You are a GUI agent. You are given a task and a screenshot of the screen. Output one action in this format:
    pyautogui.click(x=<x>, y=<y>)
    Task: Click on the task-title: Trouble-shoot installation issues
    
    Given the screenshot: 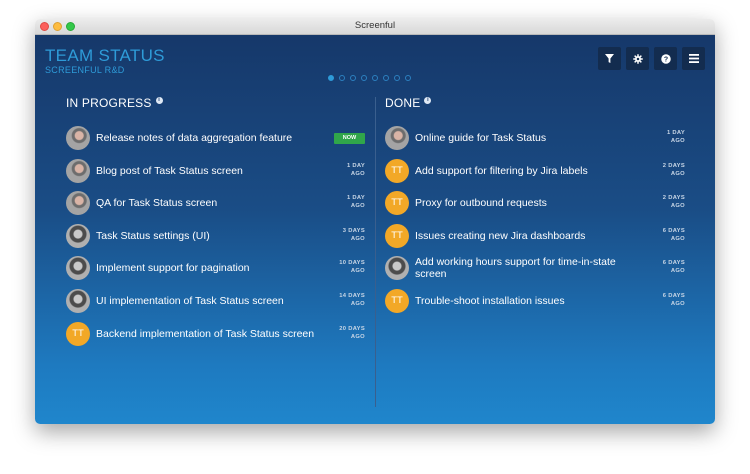 What is the action you would take?
    pyautogui.click(x=527, y=301)
    